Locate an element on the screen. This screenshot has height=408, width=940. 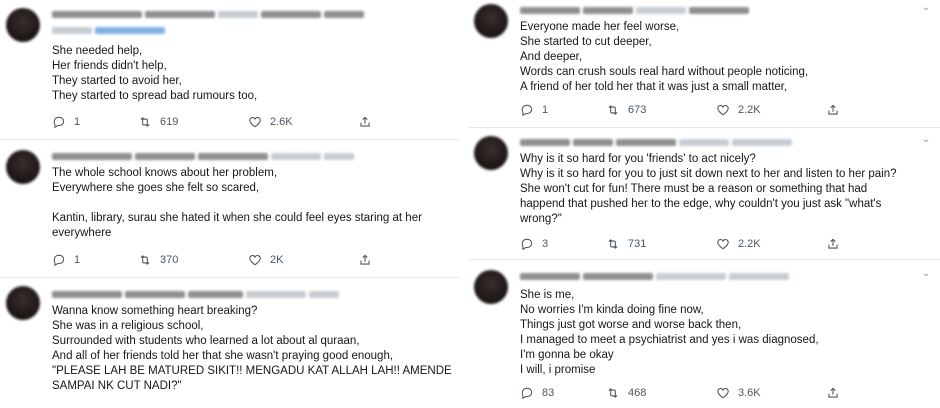
tweet-actions: 1 370 2K is located at coordinates (212, 260).